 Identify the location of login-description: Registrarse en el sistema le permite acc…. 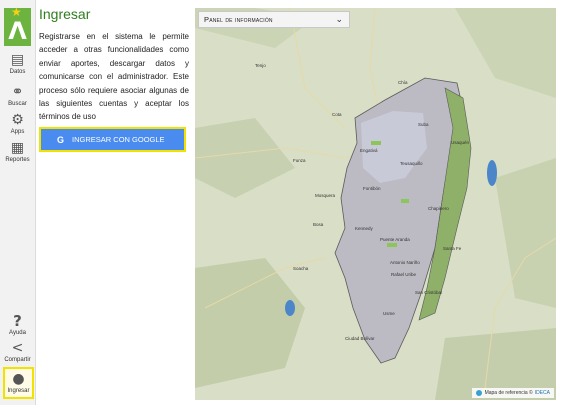
(114, 77).